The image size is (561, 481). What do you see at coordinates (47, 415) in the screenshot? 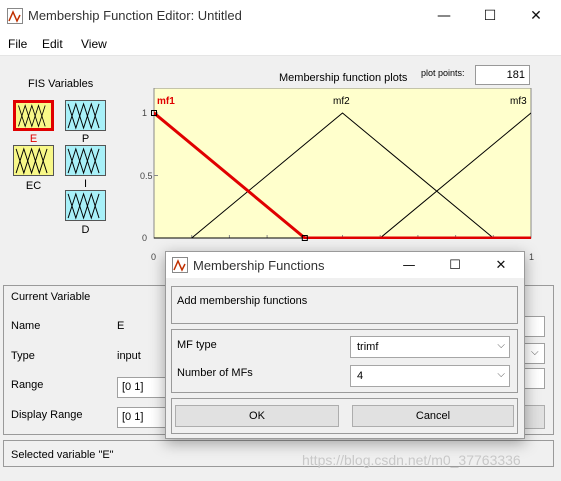
I see `display-range-label: Display Range` at bounding box center [47, 415].